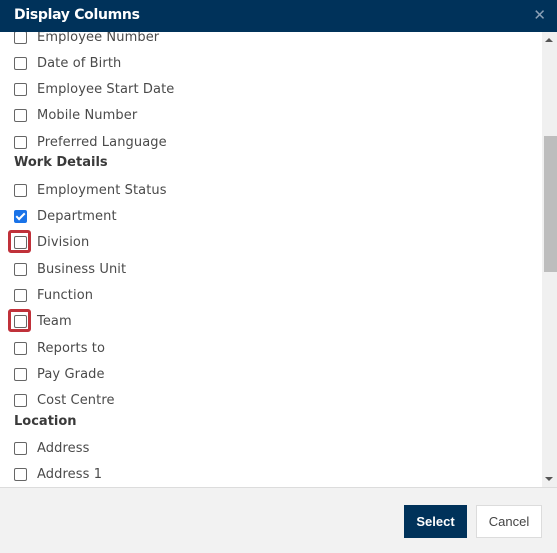  I want to click on column-option-cost-centre: Cost Centre, so click(64, 400).